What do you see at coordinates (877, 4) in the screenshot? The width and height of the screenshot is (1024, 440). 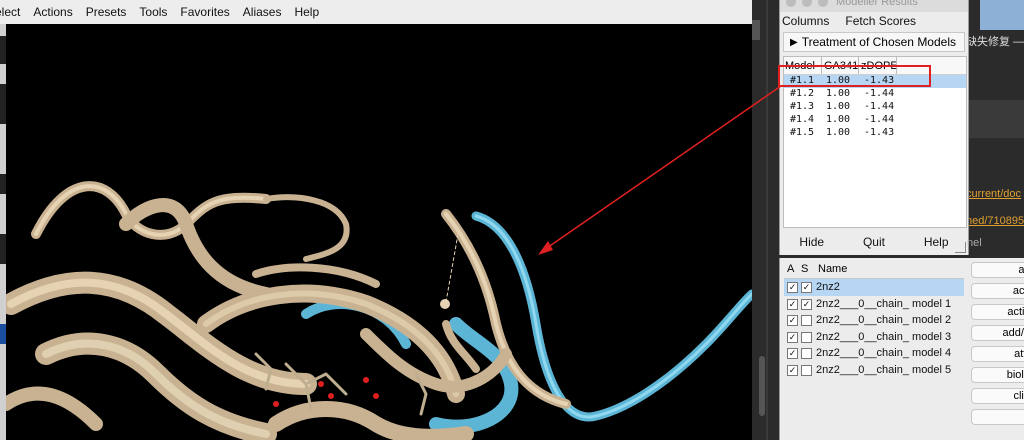 I see `window-title: Modeller Results` at bounding box center [877, 4].